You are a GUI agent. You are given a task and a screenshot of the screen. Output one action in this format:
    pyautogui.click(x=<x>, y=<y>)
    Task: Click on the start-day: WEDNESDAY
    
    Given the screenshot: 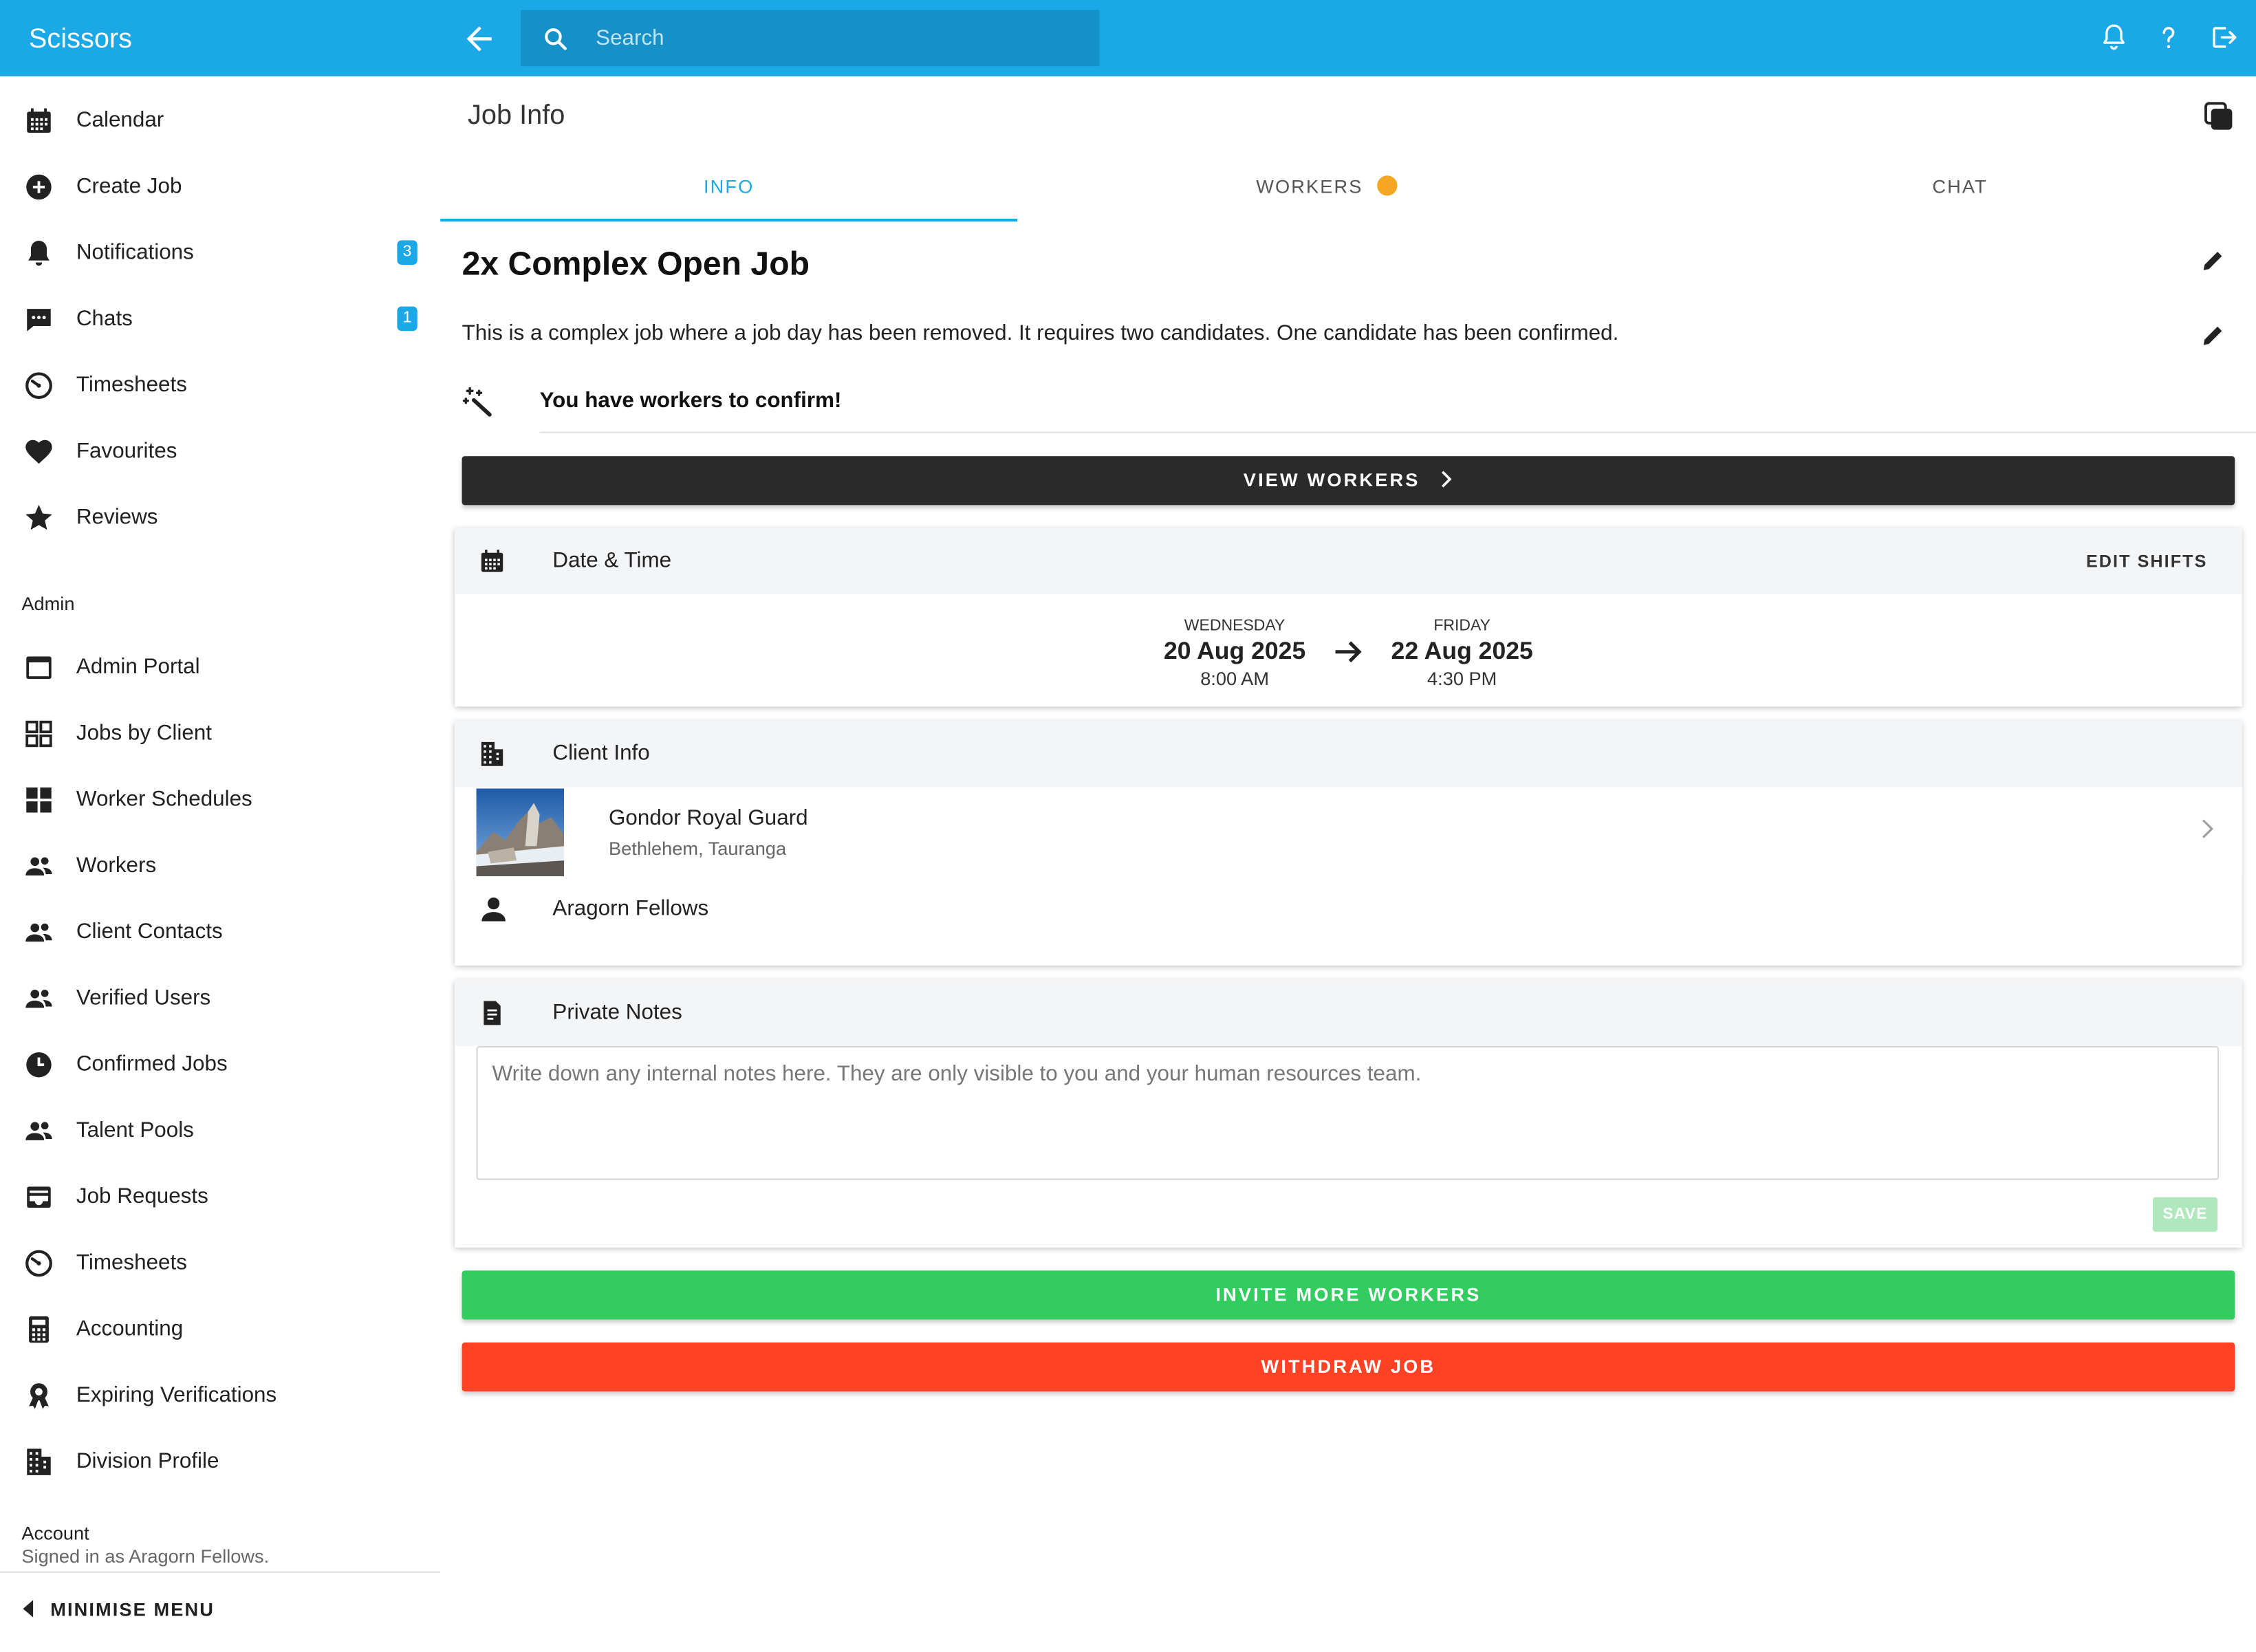 What is the action you would take?
    pyautogui.click(x=1235, y=626)
    